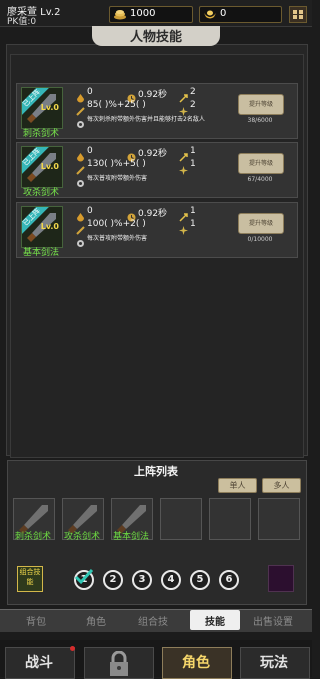  I want to click on tab-character: 角色, so click(96, 620).